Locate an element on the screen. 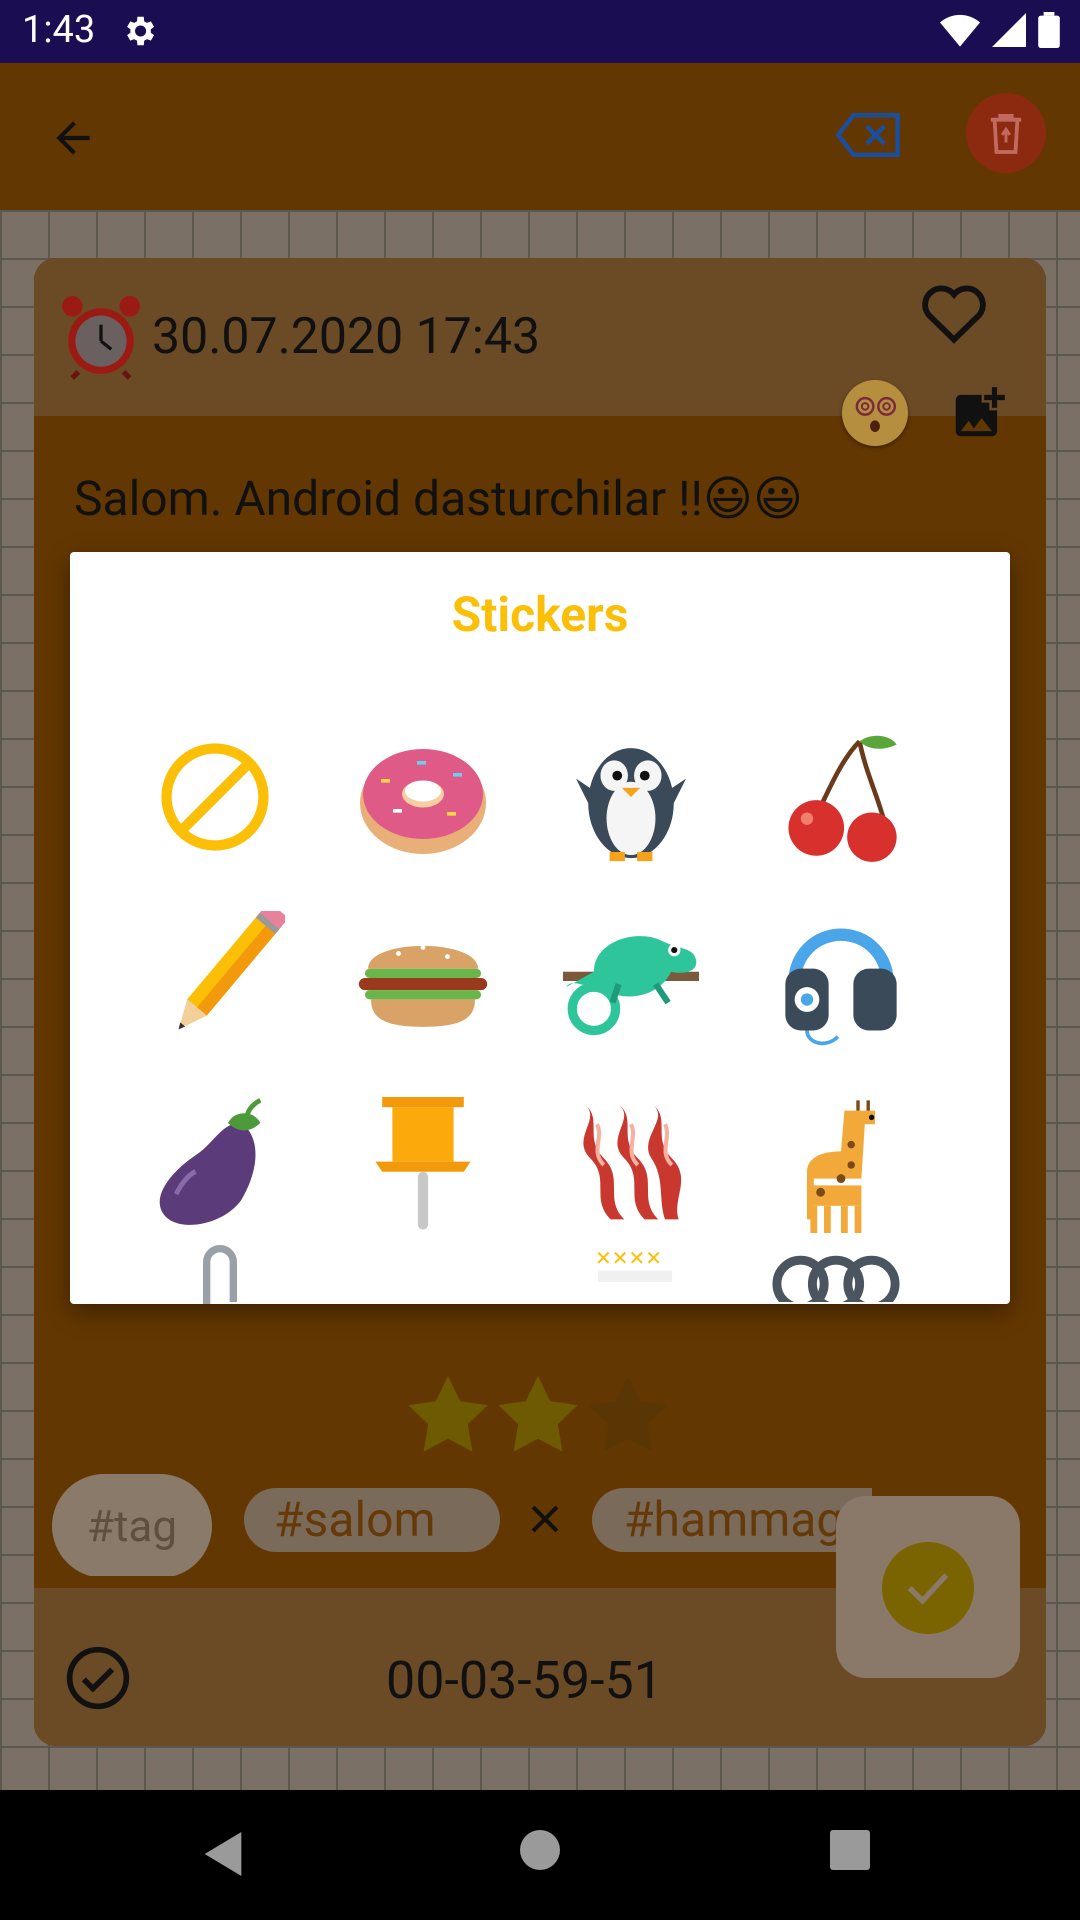 The image size is (1080, 1920). donut-icon is located at coordinates (423, 797).